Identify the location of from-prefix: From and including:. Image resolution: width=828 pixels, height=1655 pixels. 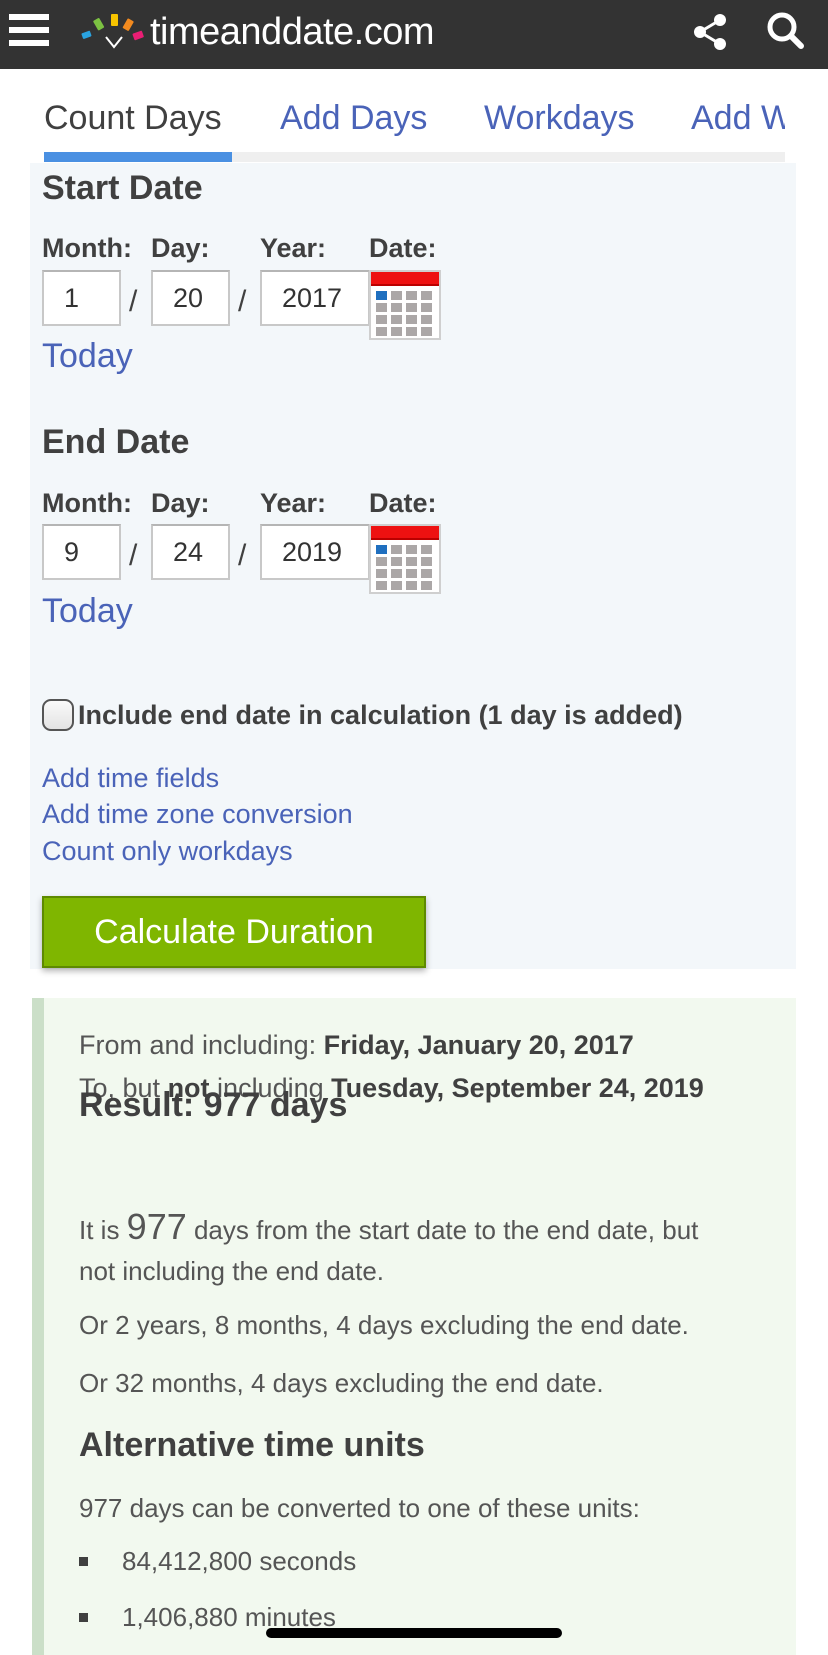
(201, 1045).